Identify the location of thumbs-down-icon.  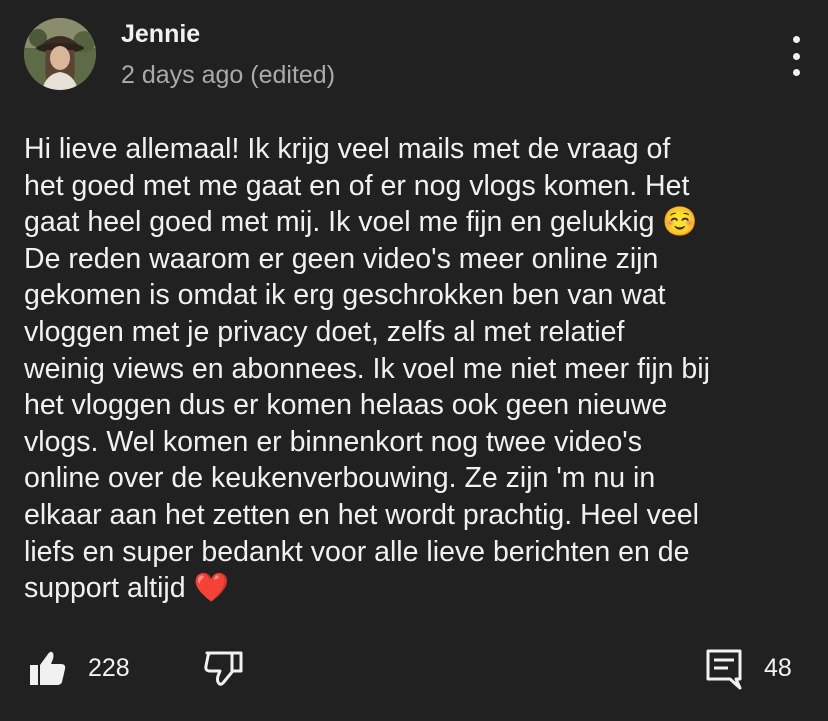
(224, 668).